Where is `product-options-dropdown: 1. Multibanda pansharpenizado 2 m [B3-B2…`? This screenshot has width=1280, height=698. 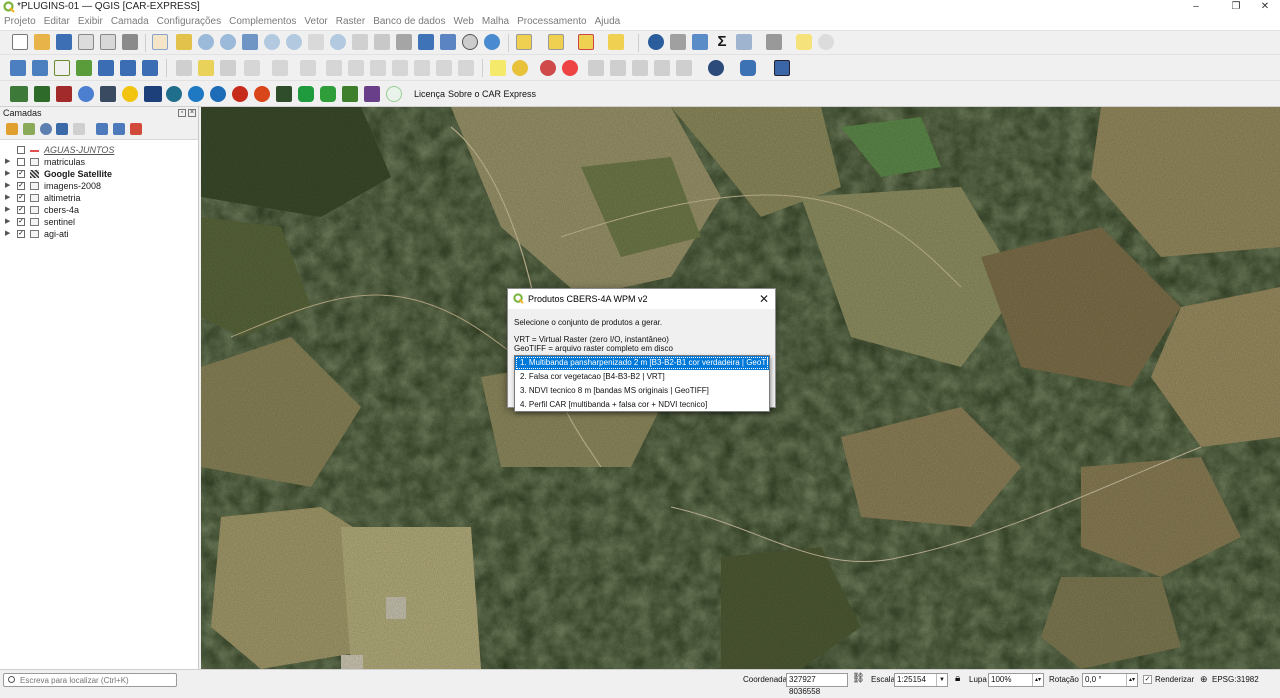 product-options-dropdown: 1. Multibanda pansharpenizado 2 m [B3-B2… is located at coordinates (642, 383).